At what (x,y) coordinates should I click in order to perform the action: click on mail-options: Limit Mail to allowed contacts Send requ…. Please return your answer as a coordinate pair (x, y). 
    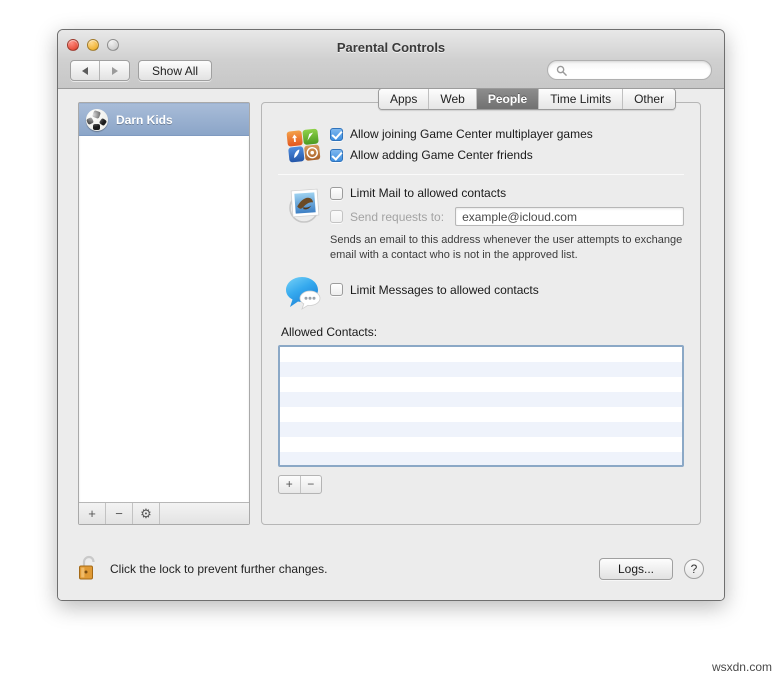
    Looking at the image, I should click on (507, 223).